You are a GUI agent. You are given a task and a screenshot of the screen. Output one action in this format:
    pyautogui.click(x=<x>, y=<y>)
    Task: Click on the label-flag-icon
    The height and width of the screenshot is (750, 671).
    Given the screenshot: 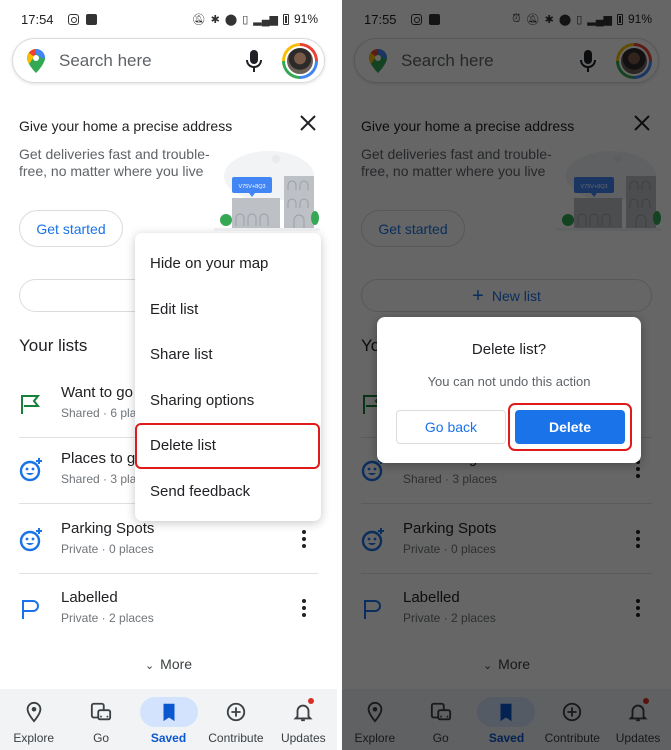 What is the action you would take?
    pyautogui.click(x=30, y=609)
    